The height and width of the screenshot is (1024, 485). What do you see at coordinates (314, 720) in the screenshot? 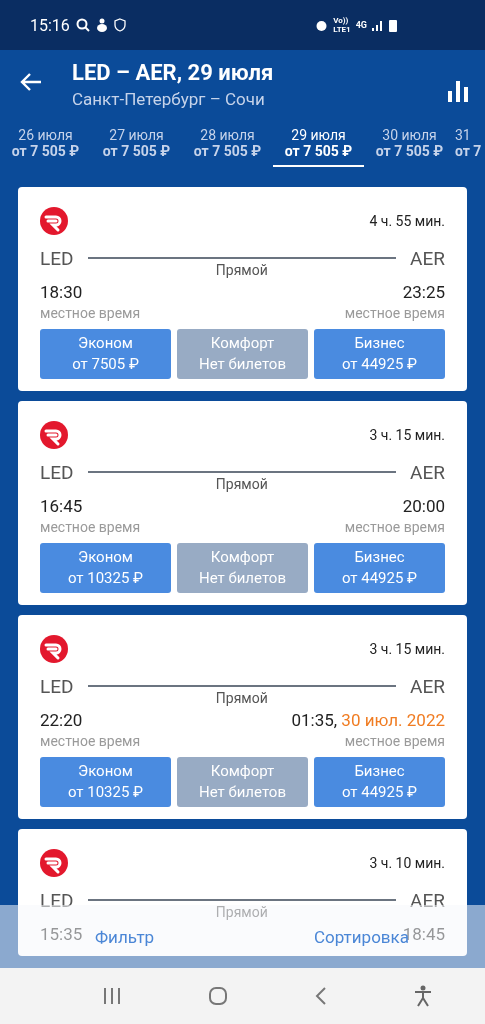
I see `arrival-time: 01:35,` at bounding box center [314, 720].